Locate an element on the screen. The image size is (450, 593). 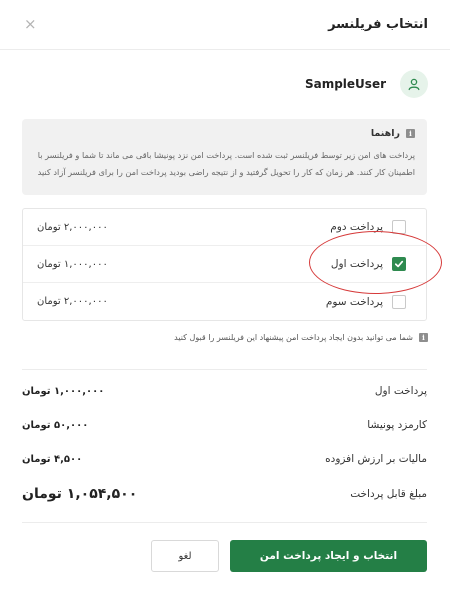
freelancer-info: SampleUser is located at coordinates (366, 84).